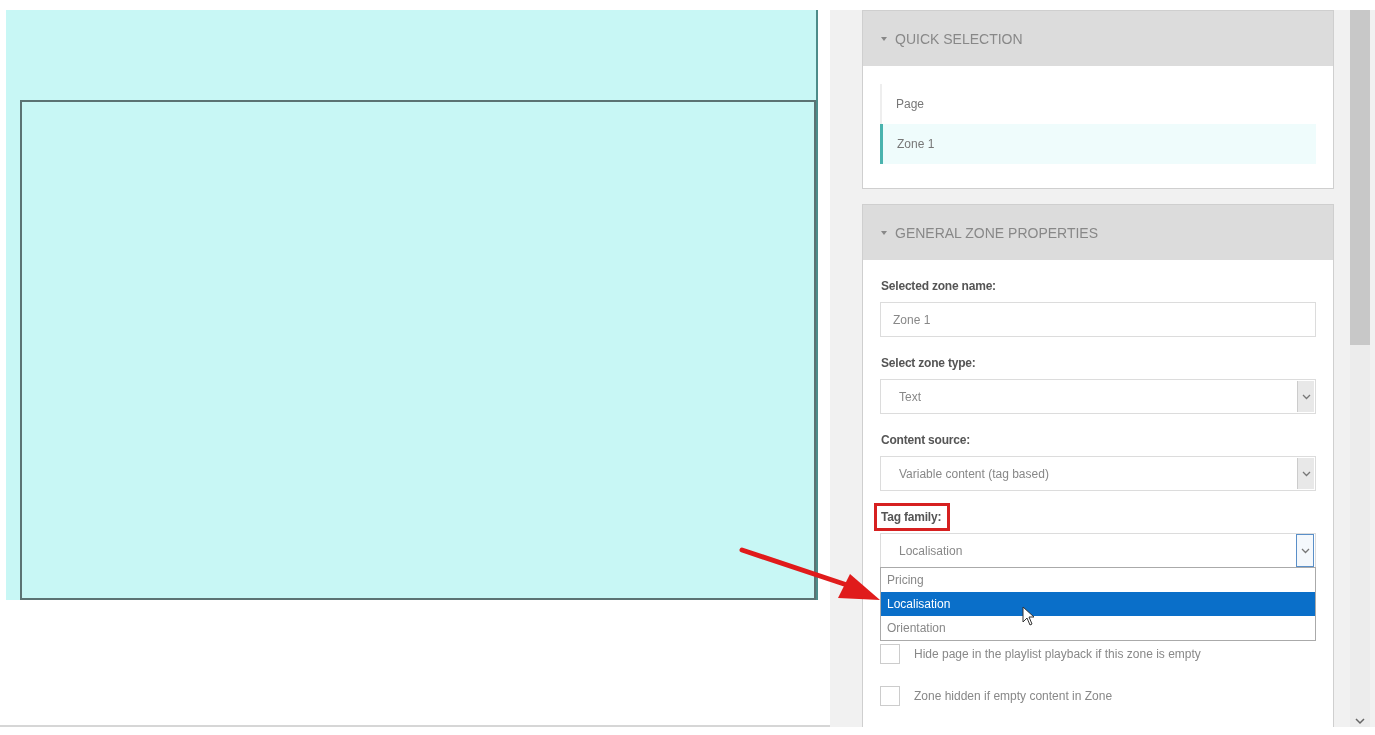 The height and width of the screenshot is (735, 1375). What do you see at coordinates (1013, 696) in the screenshot?
I see `checkbox-label: Zone hidden if empty content in Zone` at bounding box center [1013, 696].